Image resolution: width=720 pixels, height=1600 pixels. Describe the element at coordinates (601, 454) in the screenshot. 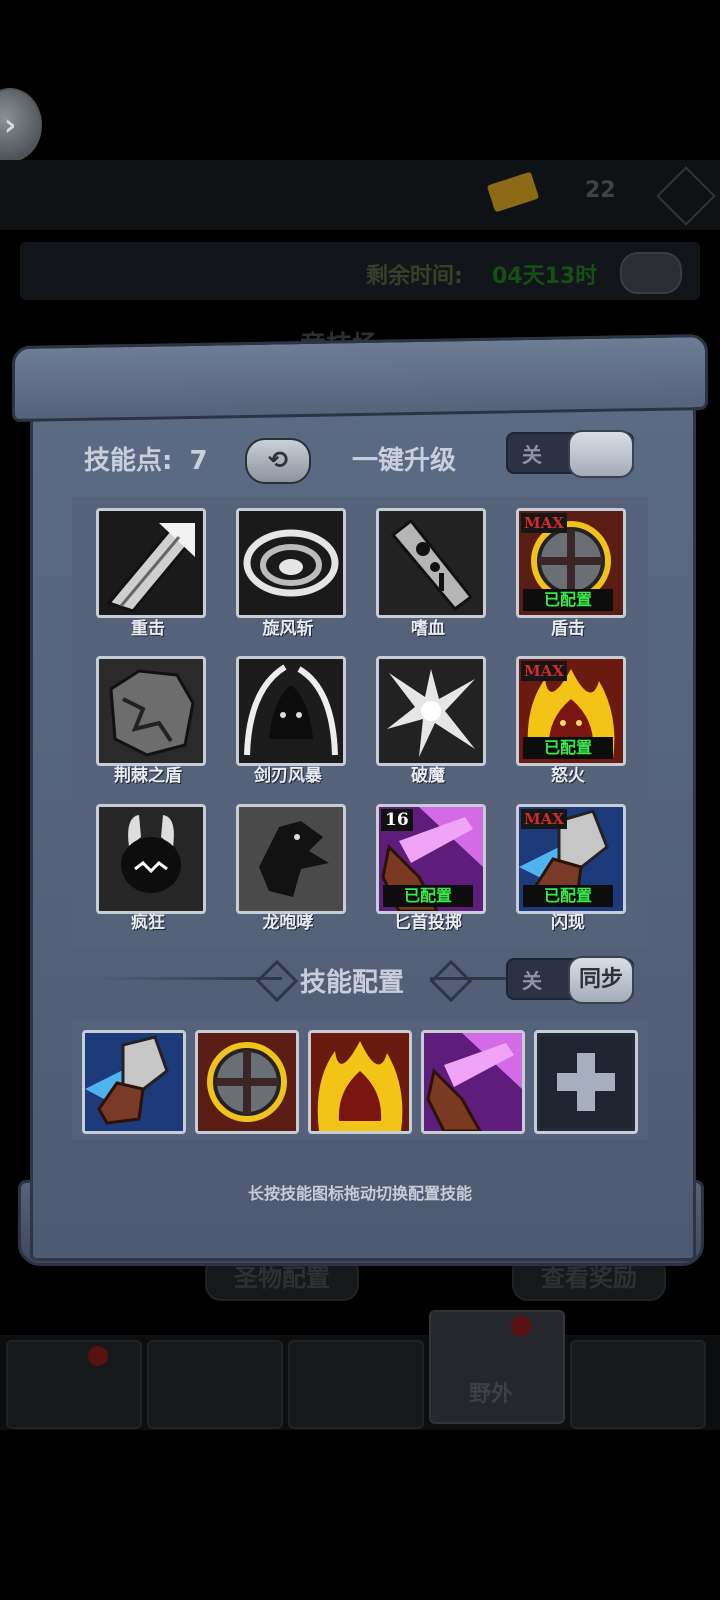

I see `toggle-knob` at that location.